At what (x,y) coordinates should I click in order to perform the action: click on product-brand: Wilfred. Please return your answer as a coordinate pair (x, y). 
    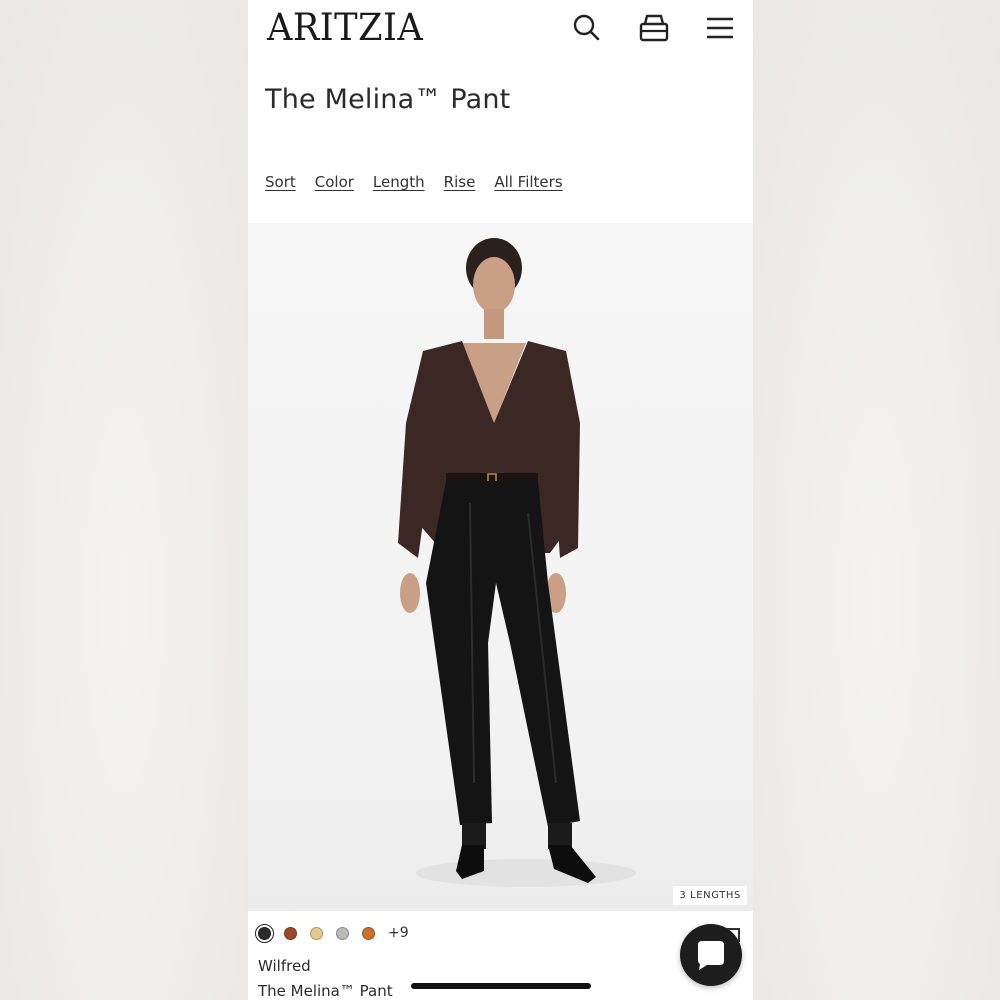
    Looking at the image, I should click on (284, 966).